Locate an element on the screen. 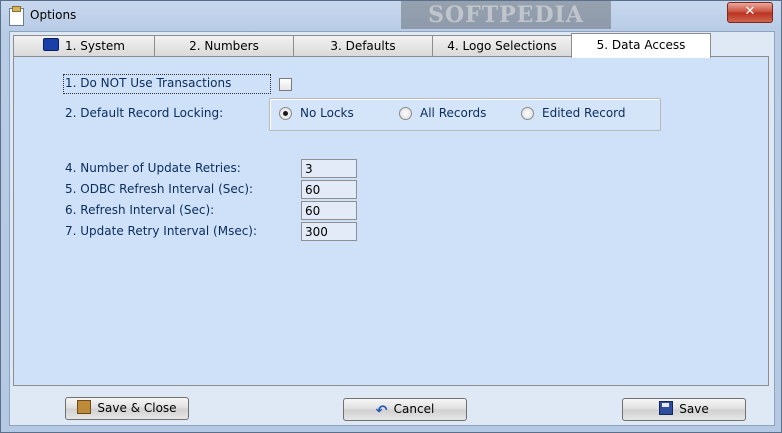  all-records-radio is located at coordinates (405, 113).